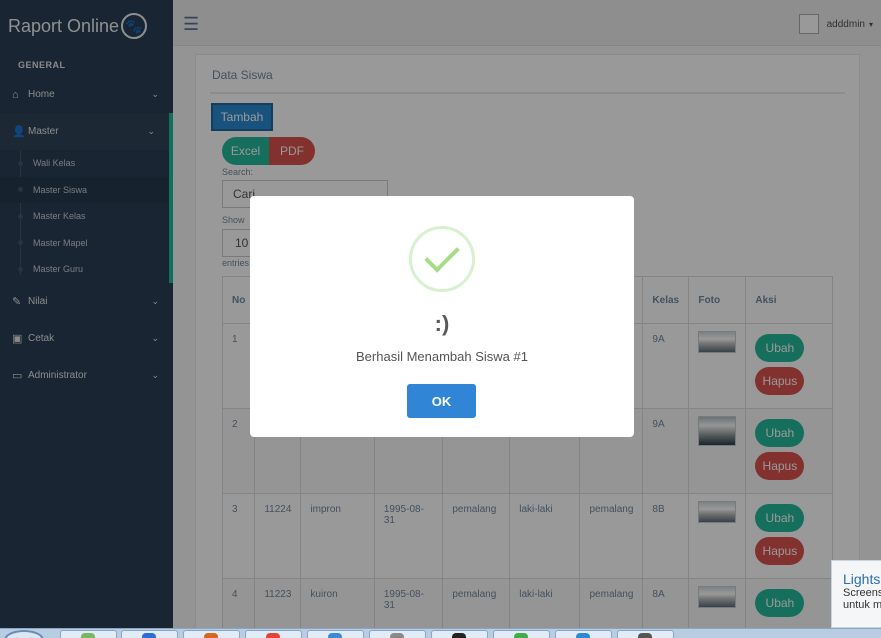 Image resolution: width=881 pixels, height=638 pixels. I want to click on success-check-icon, so click(442, 259).